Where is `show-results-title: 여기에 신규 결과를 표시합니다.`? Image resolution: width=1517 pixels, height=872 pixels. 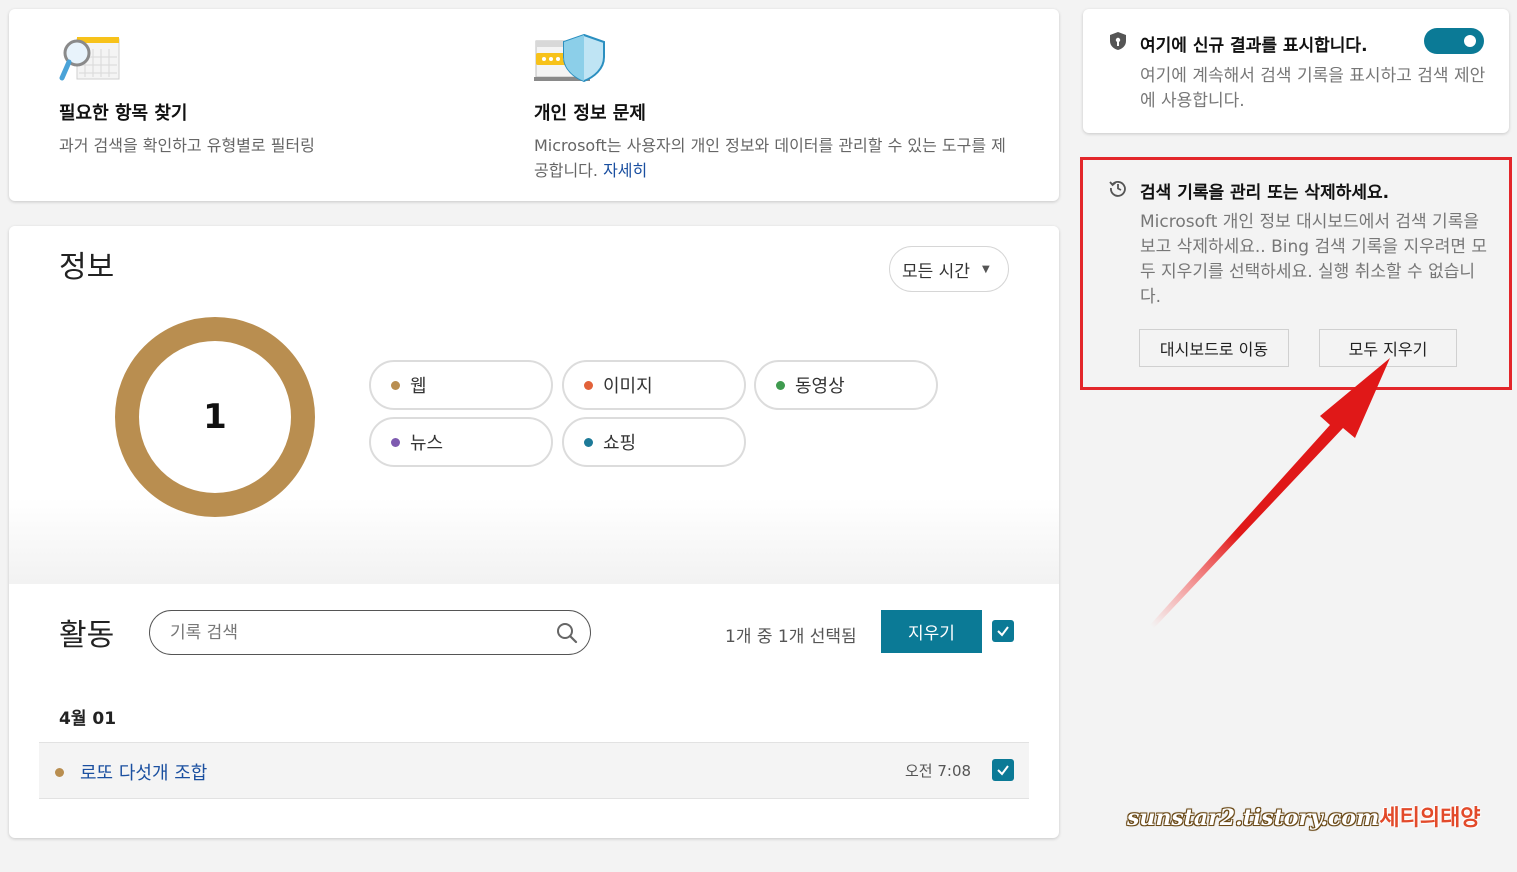 show-results-title: 여기에 신규 결과를 표시합니다. is located at coordinates (1254, 46).